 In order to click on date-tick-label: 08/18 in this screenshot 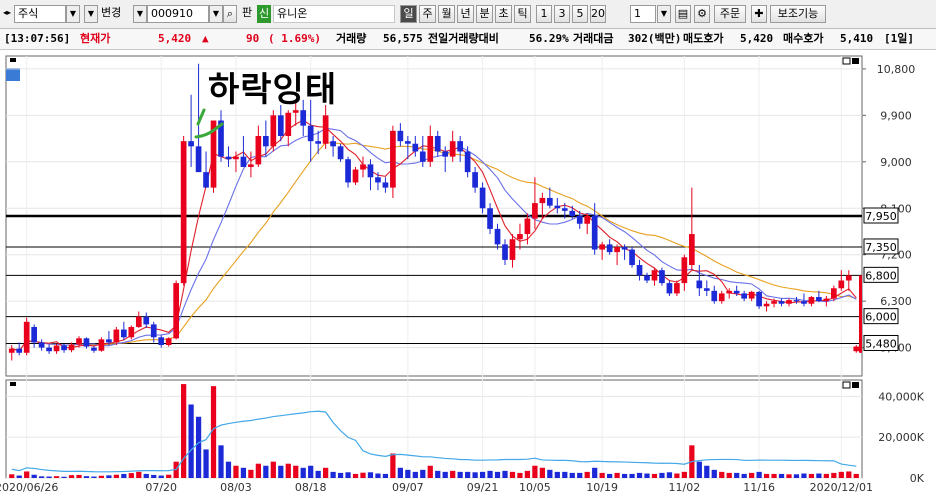, I will do `click(311, 487)`.